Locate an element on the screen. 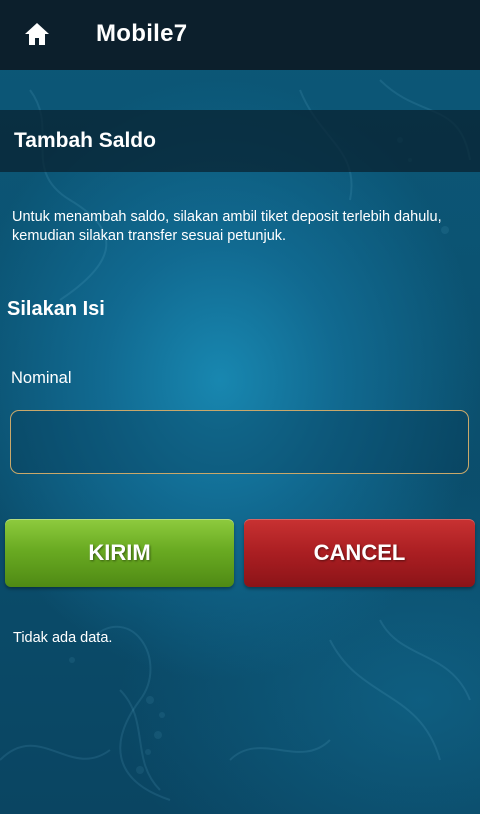 The width and height of the screenshot is (480, 814). nominal-label: Nominal is located at coordinates (41, 378).